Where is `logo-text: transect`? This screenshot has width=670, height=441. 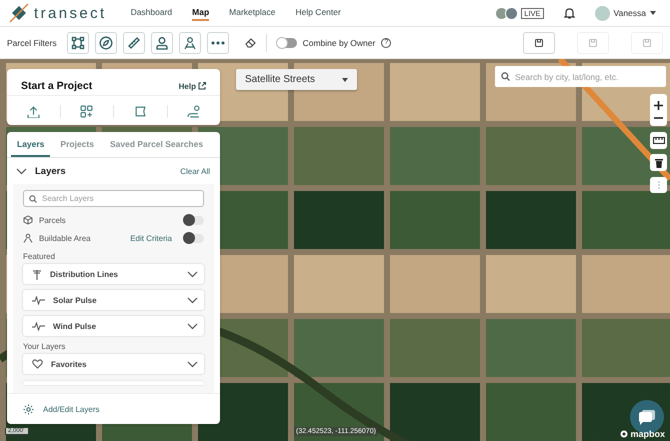
logo-text: transect is located at coordinates (70, 13).